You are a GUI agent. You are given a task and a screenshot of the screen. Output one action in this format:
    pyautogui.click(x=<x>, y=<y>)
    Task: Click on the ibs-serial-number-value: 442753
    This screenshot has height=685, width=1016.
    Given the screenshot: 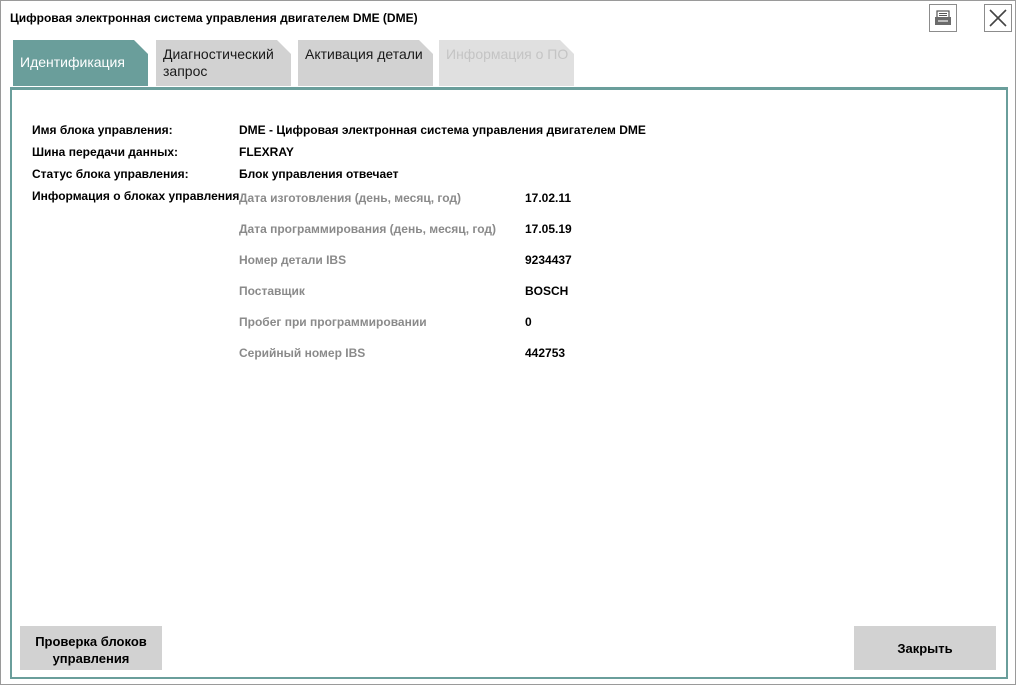 What is the action you would take?
    pyautogui.click(x=545, y=353)
    